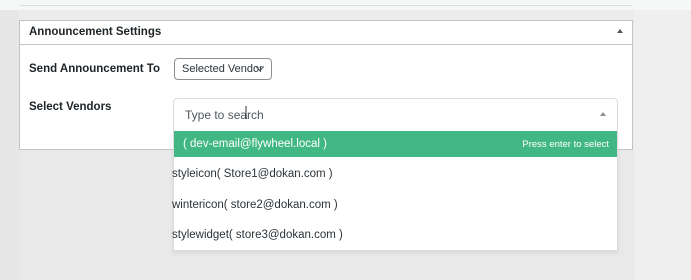 The height and width of the screenshot is (280, 691). What do you see at coordinates (394, 205) in the screenshot?
I see `vendor-option: wintericon( store2@dokan.com )` at bounding box center [394, 205].